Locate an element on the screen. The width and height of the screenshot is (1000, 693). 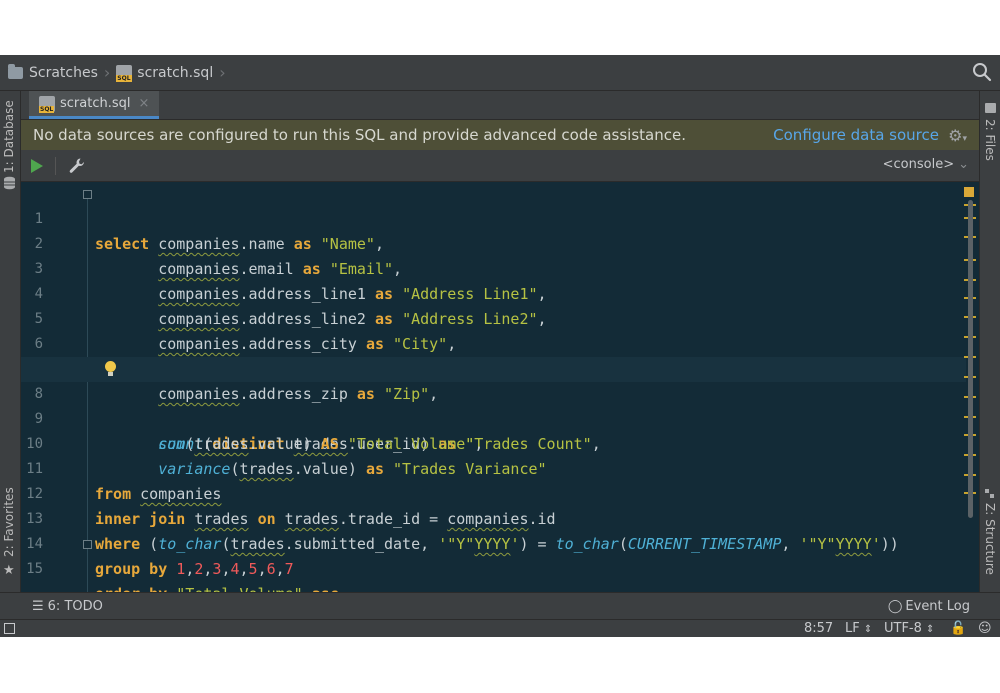
tool-window-bar: ☰ 6: TODO ◯ Event Log is located at coordinates (500, 605).